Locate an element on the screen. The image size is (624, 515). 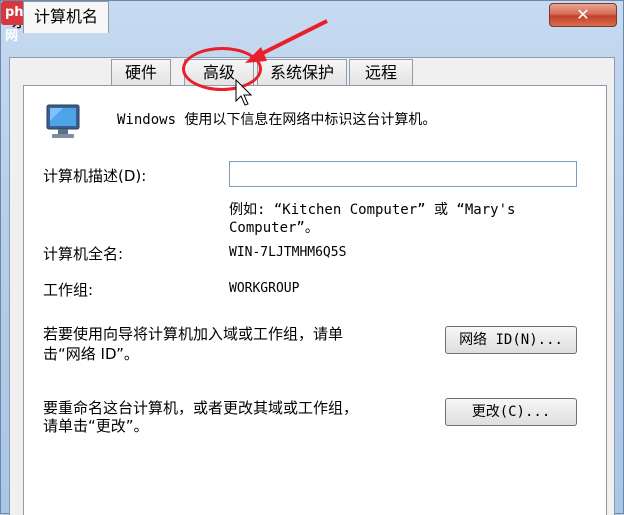
tab-hardware: 硬件 is located at coordinates (141, 72).